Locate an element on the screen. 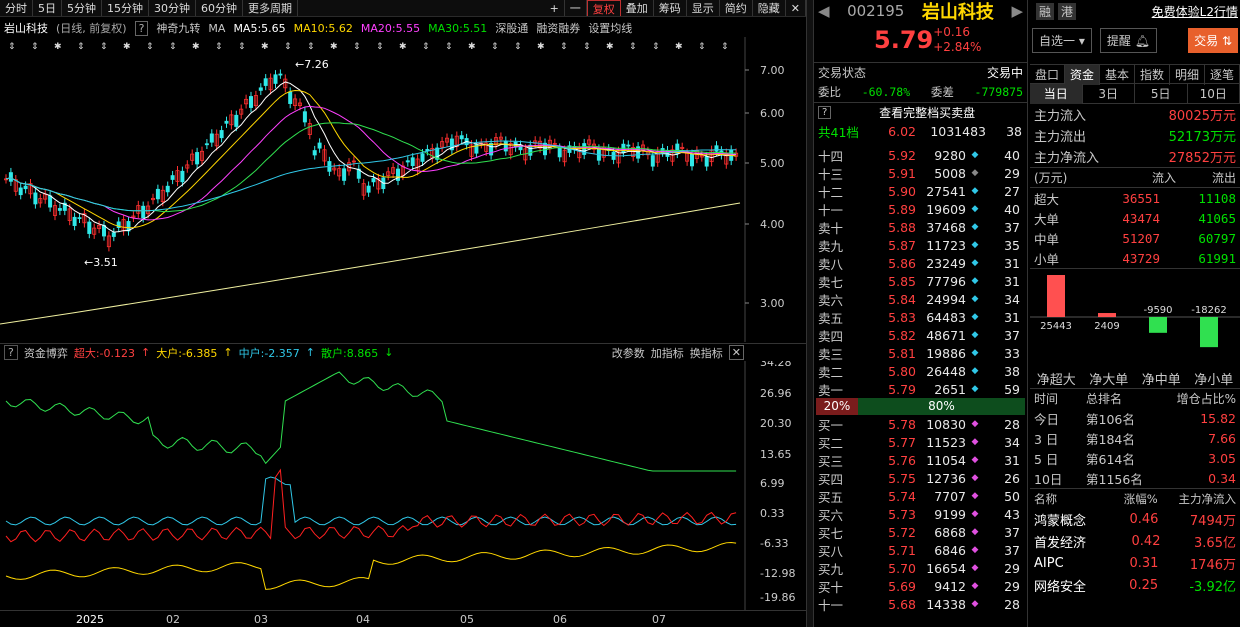 Image resolution: width=1240 pixels, height=627 pixels. full-book-help-icon: ? is located at coordinates (825, 112).